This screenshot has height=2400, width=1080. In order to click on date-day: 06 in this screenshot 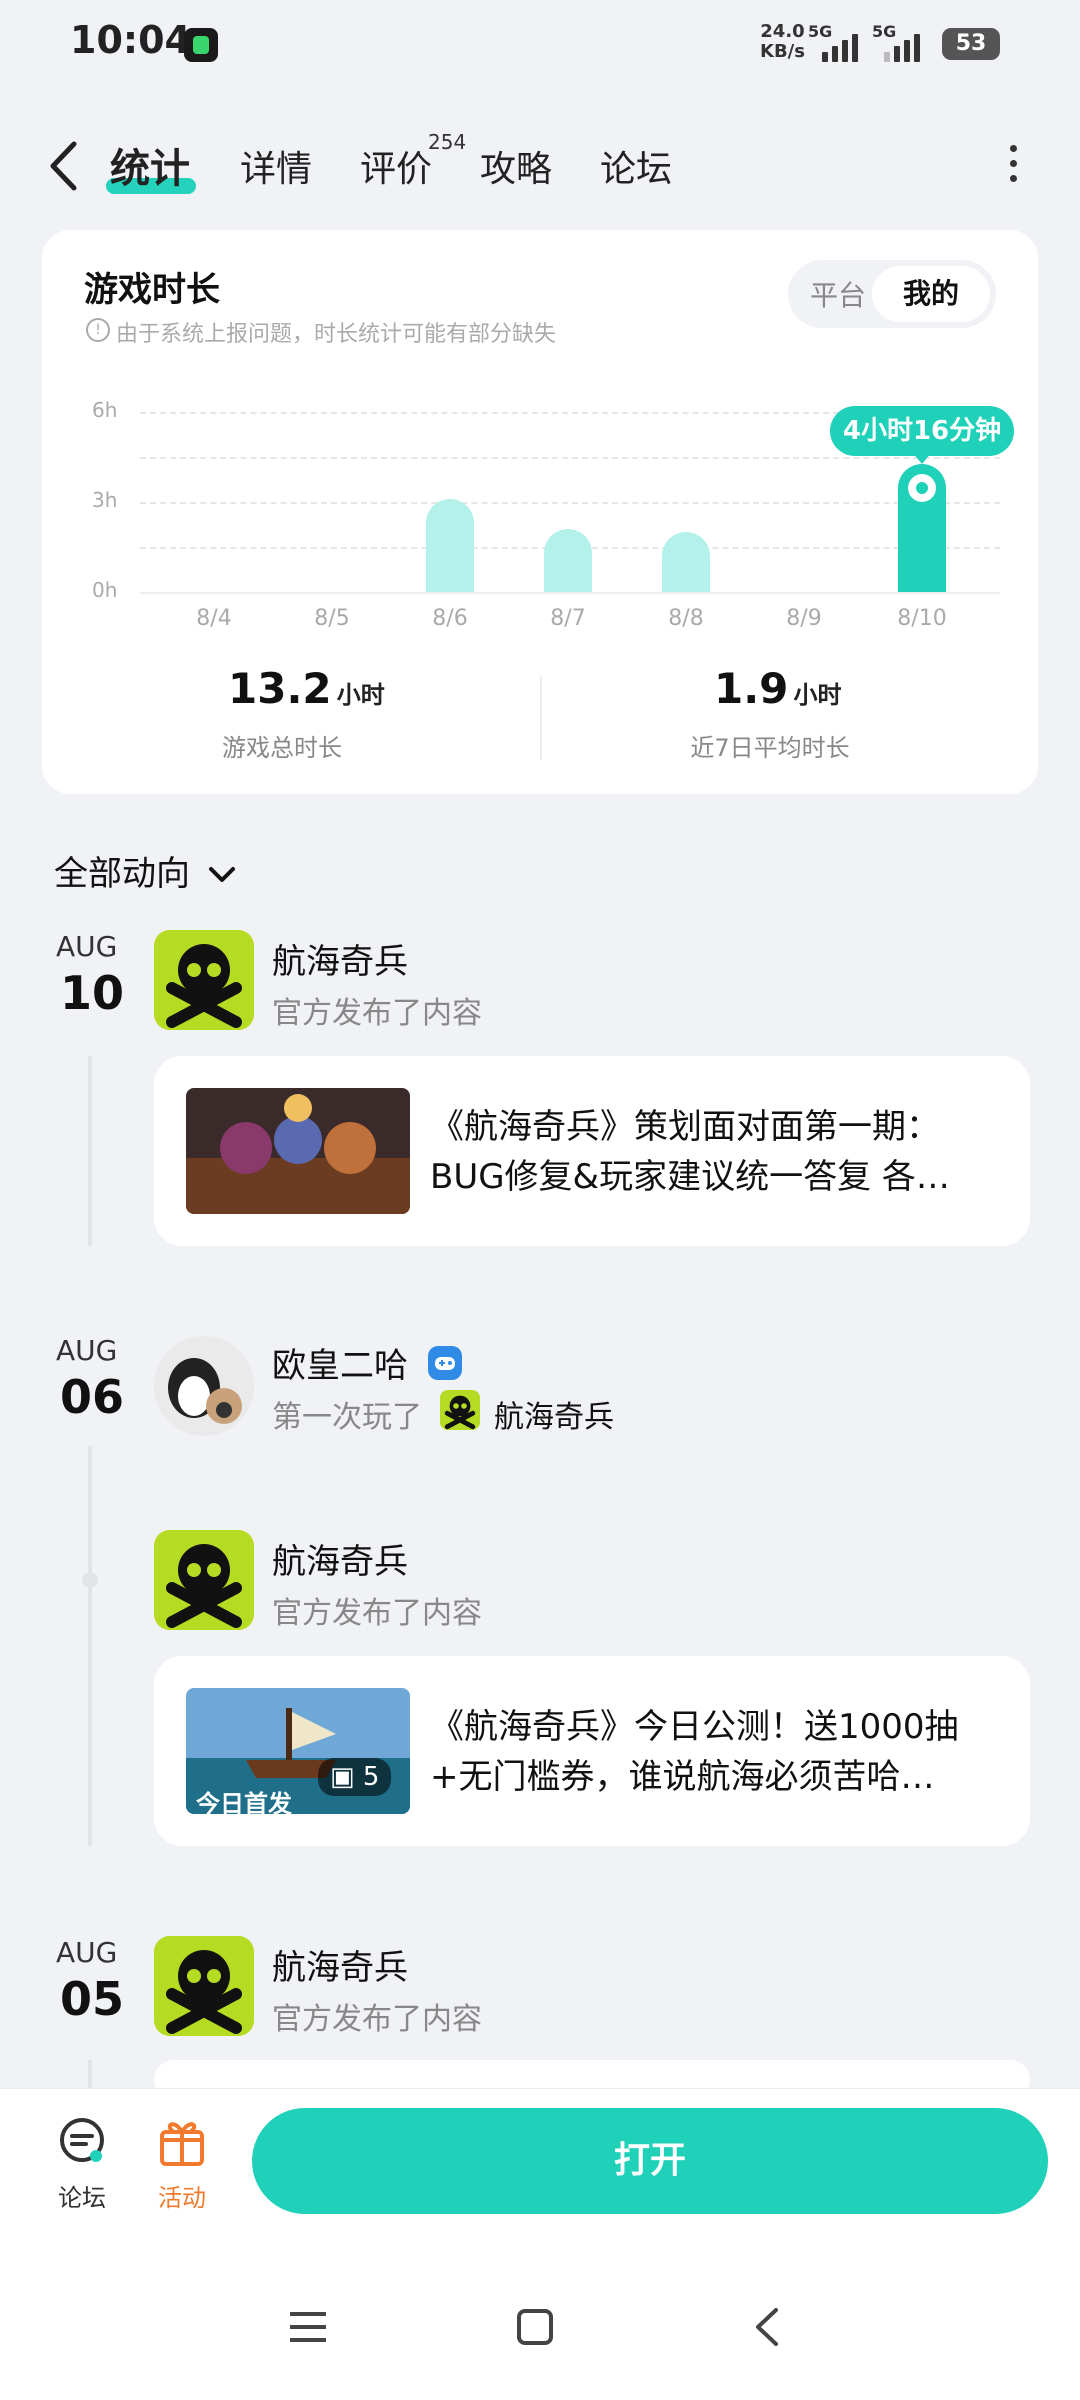, I will do `click(92, 1397)`.